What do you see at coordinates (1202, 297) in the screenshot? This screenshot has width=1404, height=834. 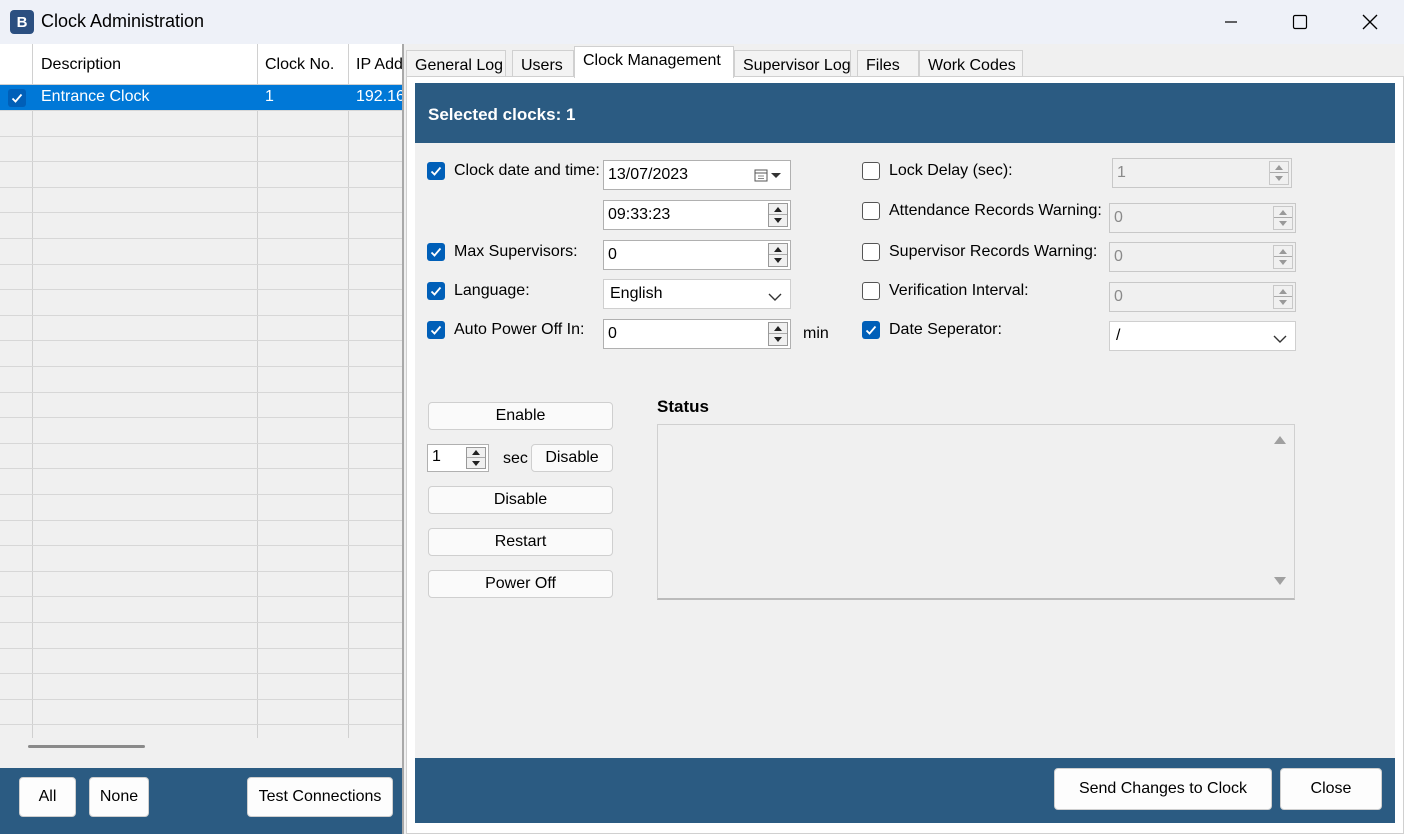 I see `verification-interval-input: 0` at bounding box center [1202, 297].